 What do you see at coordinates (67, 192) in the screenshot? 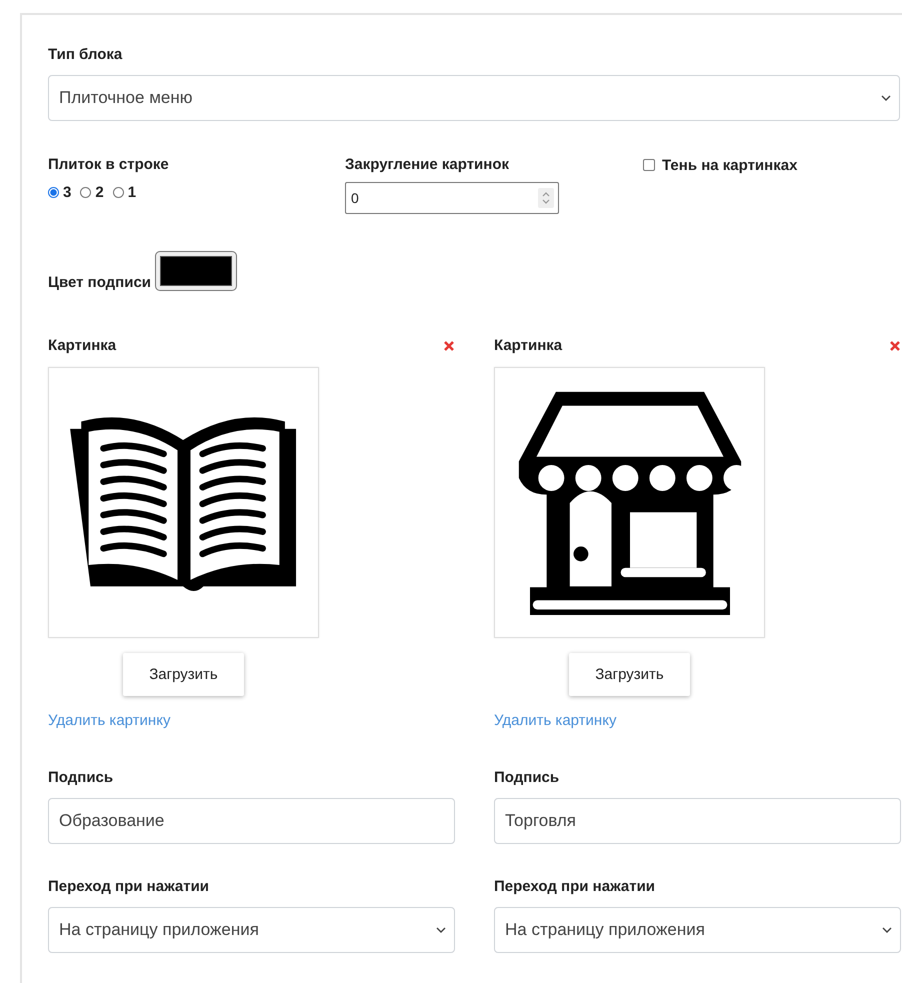
I see `radio-label: 3` at bounding box center [67, 192].